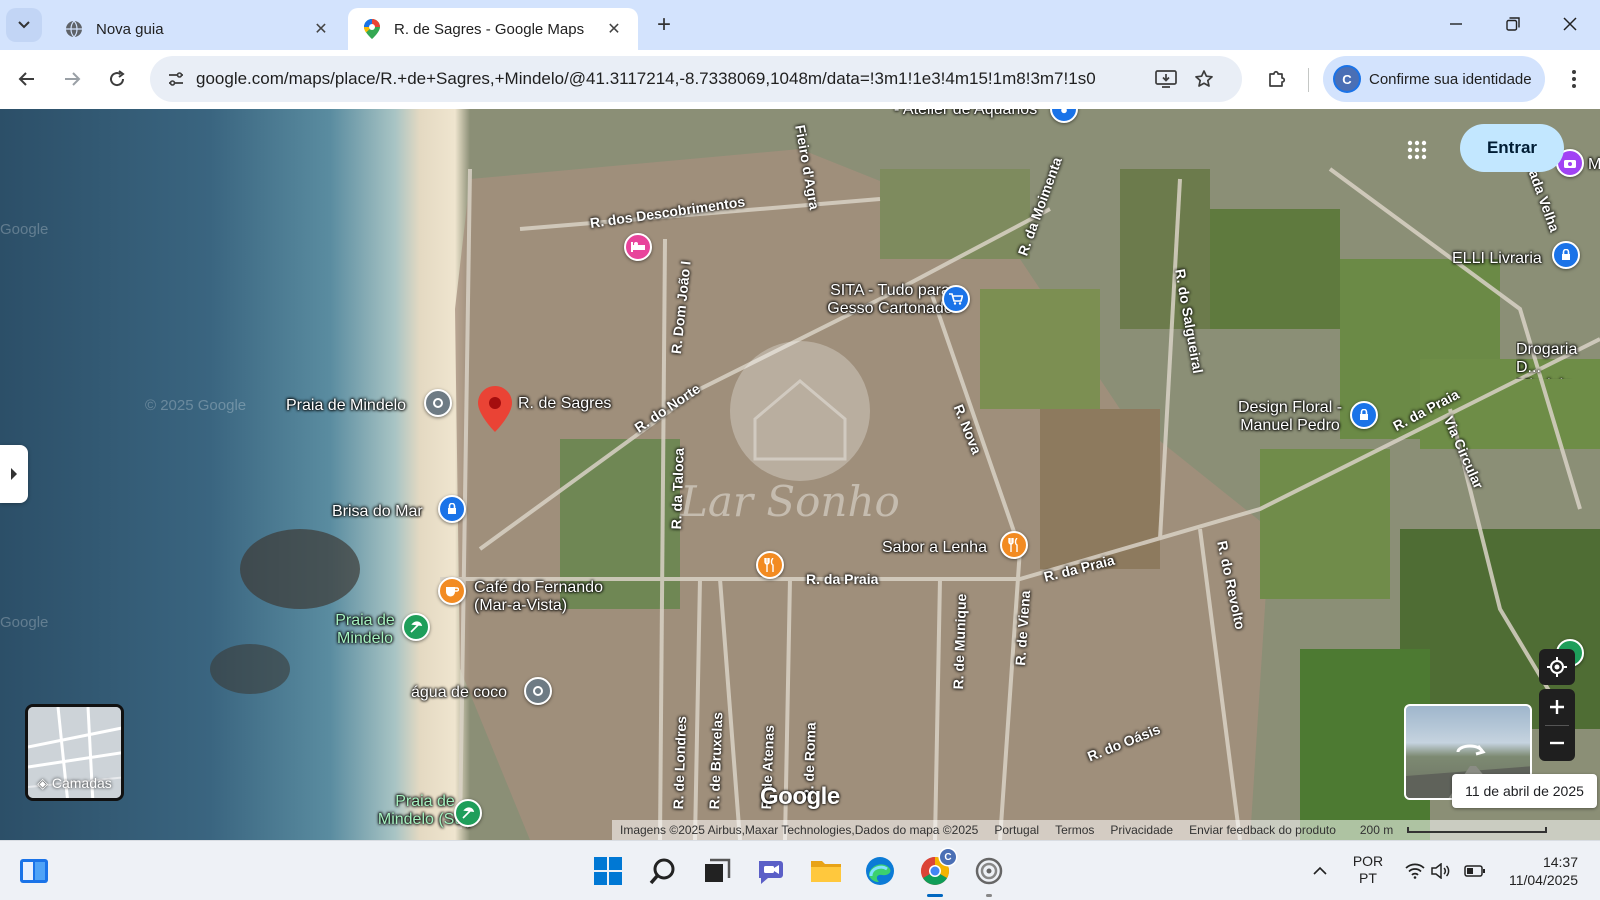 The width and height of the screenshot is (1600, 900). I want to click on lodging-poi-icon, so click(452, 509).